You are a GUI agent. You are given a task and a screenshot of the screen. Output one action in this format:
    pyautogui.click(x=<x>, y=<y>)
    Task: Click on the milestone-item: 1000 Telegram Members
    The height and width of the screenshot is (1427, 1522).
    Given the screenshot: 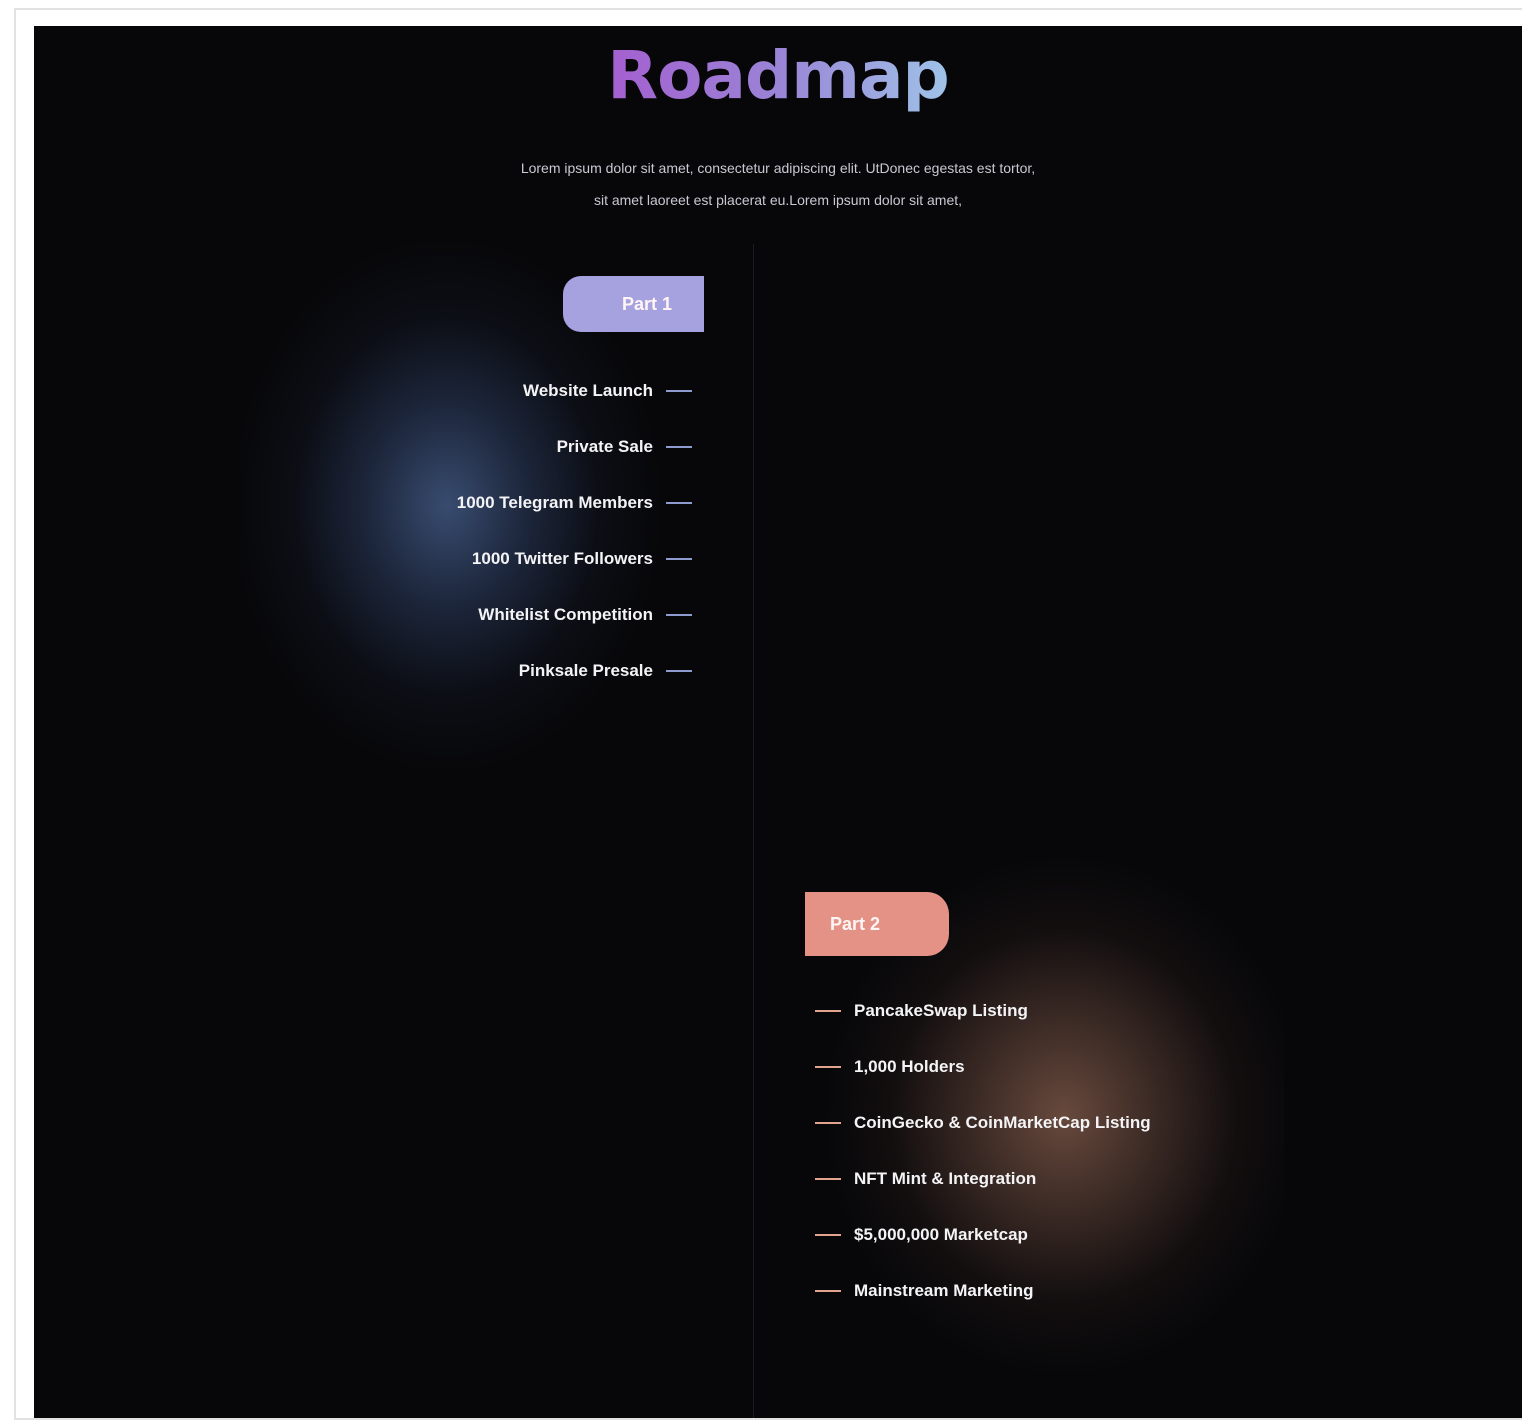 What is the action you would take?
    pyautogui.click(x=513, y=503)
    